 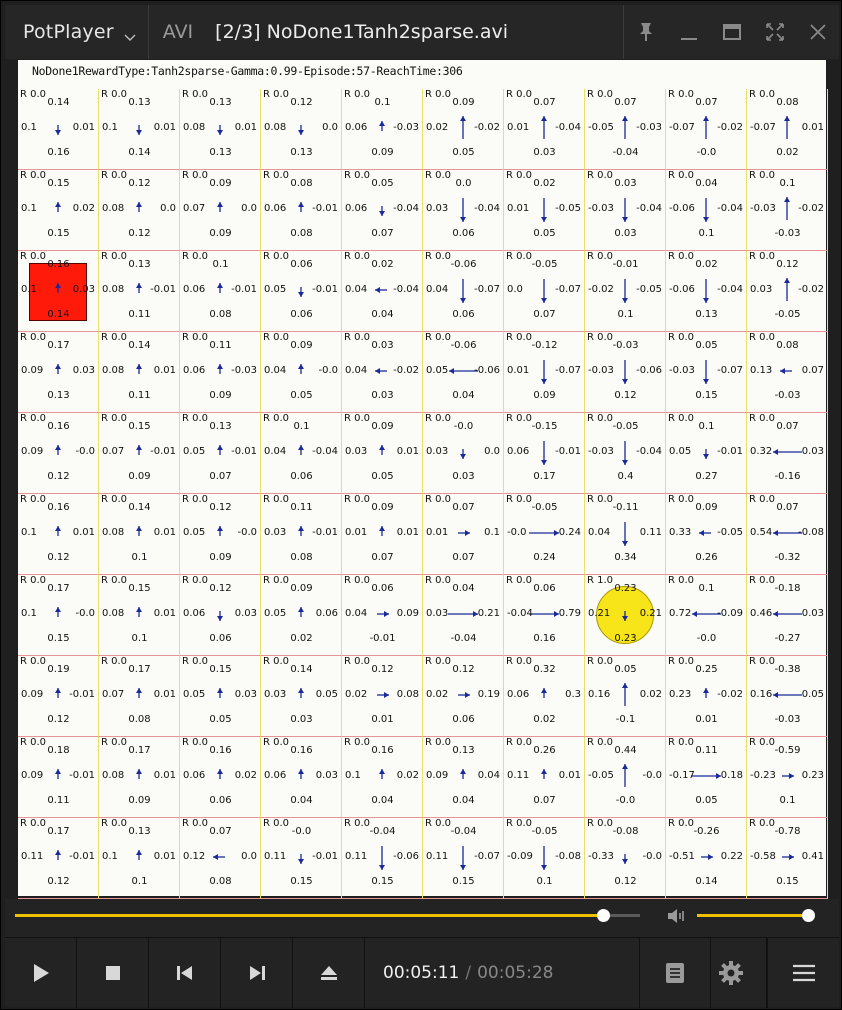 What do you see at coordinates (682, 127) in the screenshot?
I see `value-left: -0.07` at bounding box center [682, 127].